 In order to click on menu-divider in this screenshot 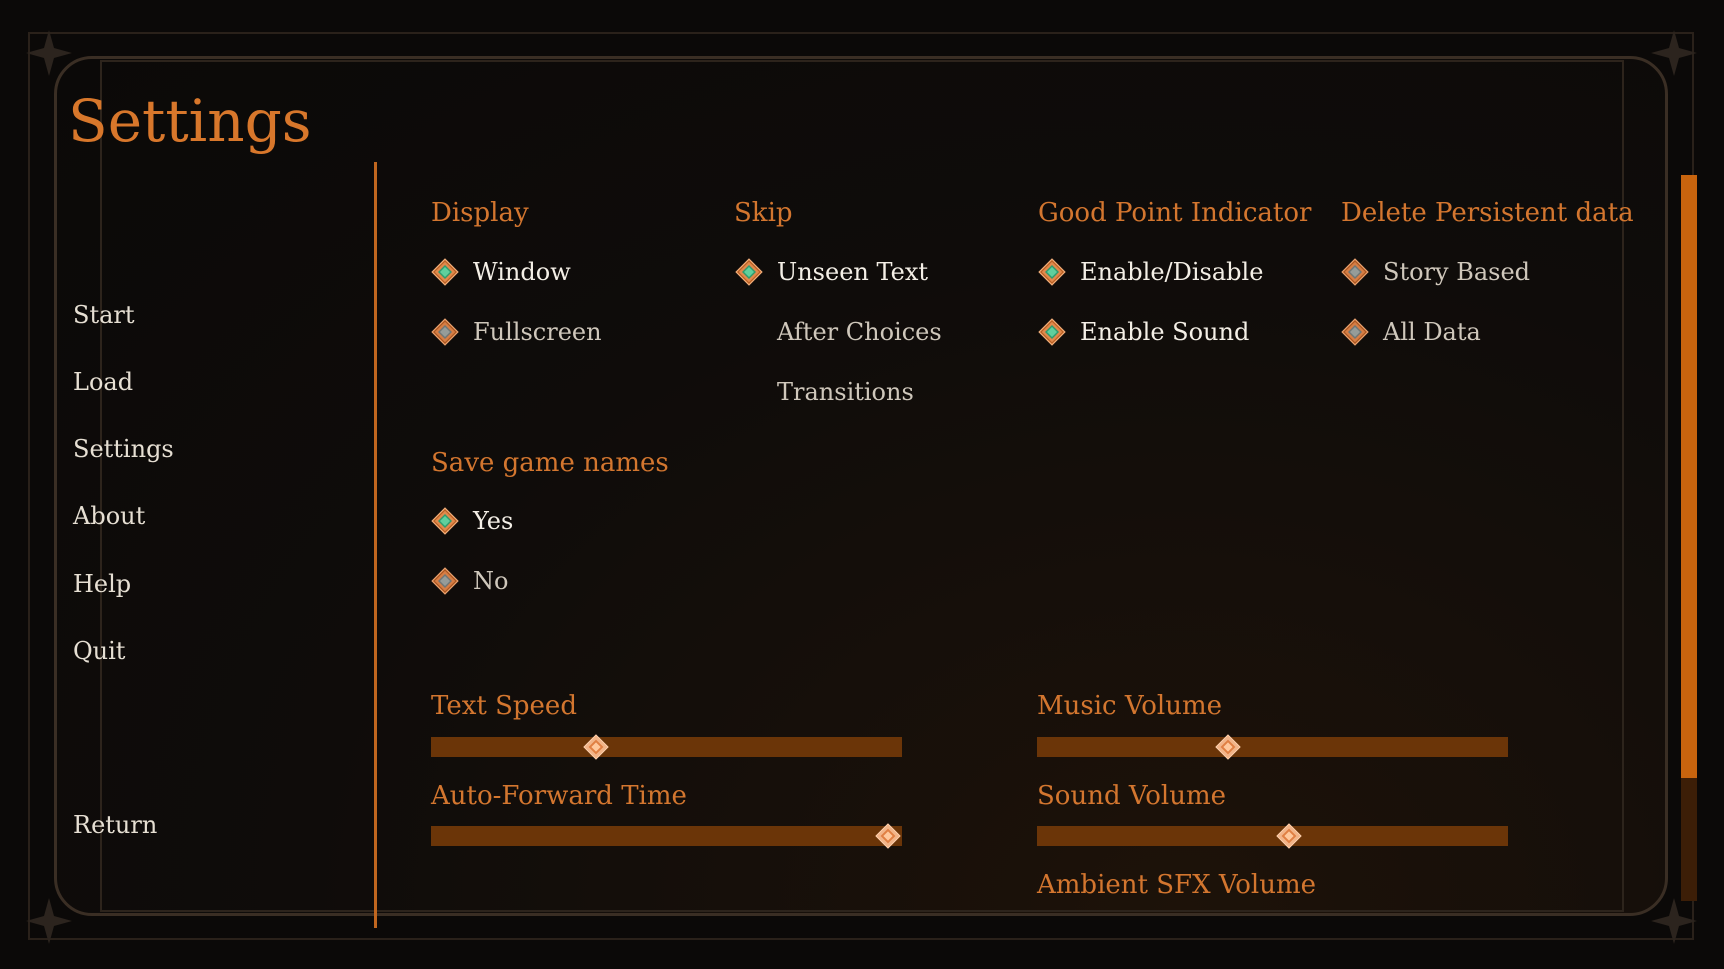, I will do `click(375, 545)`.